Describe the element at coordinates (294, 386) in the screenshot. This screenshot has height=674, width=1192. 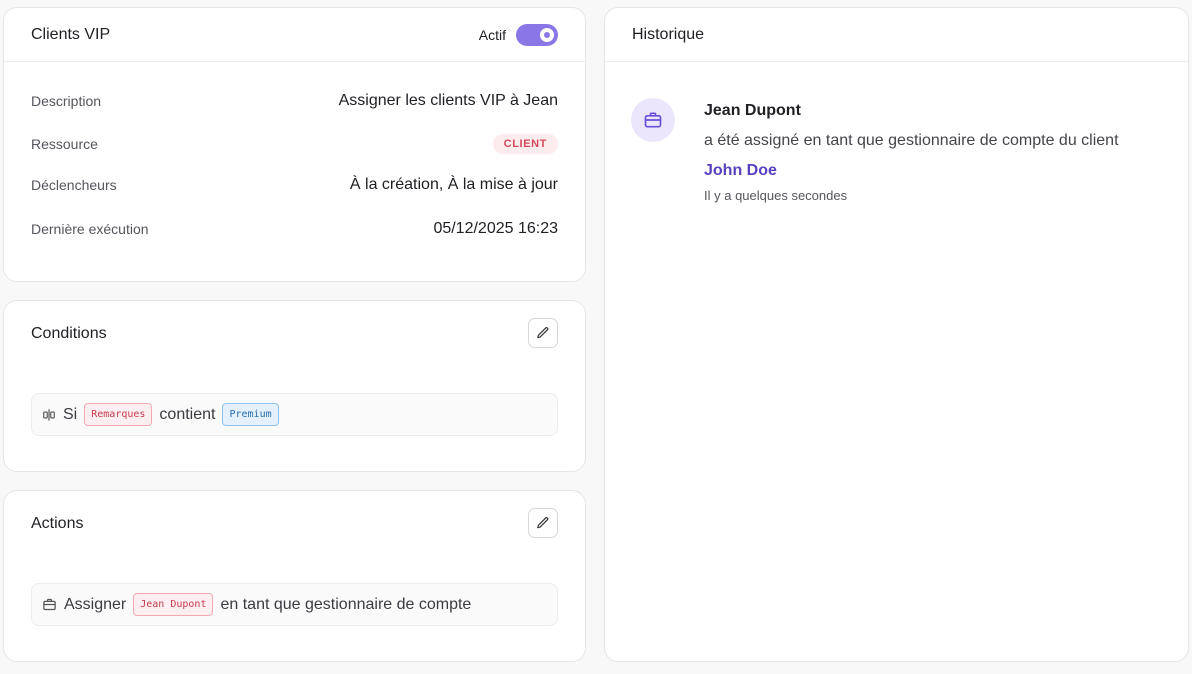
I see `conditions-card: Conditions Si Remarques contient Premium` at that location.